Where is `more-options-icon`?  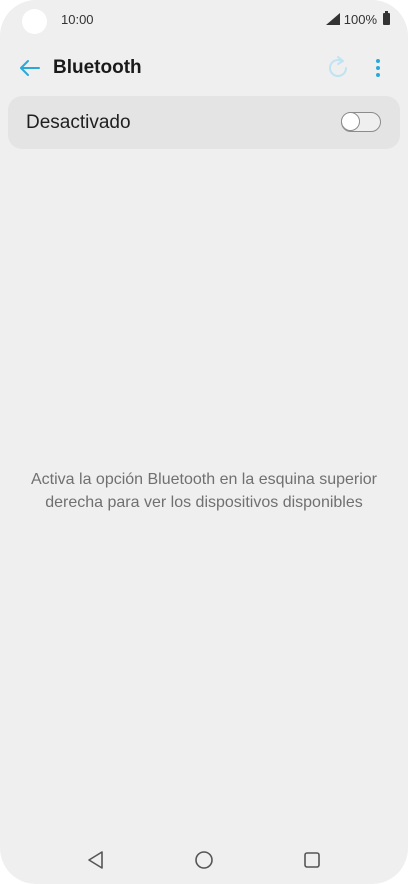 more-options-icon is located at coordinates (378, 68).